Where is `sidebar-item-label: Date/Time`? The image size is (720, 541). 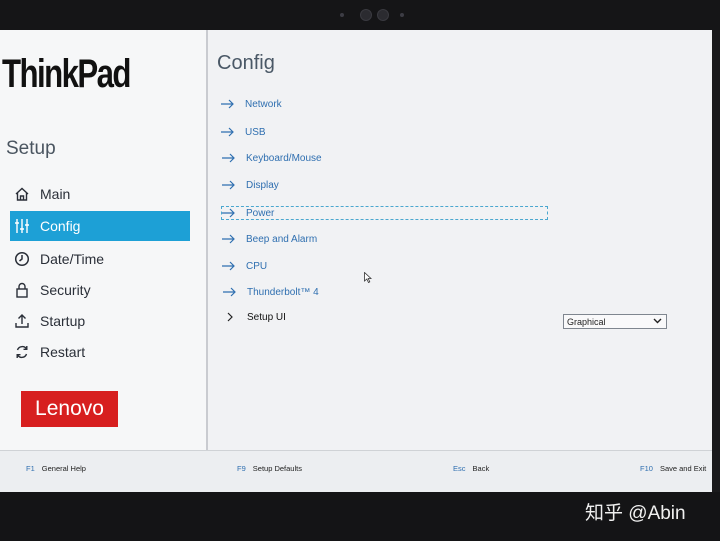 sidebar-item-label: Date/Time is located at coordinates (72, 259).